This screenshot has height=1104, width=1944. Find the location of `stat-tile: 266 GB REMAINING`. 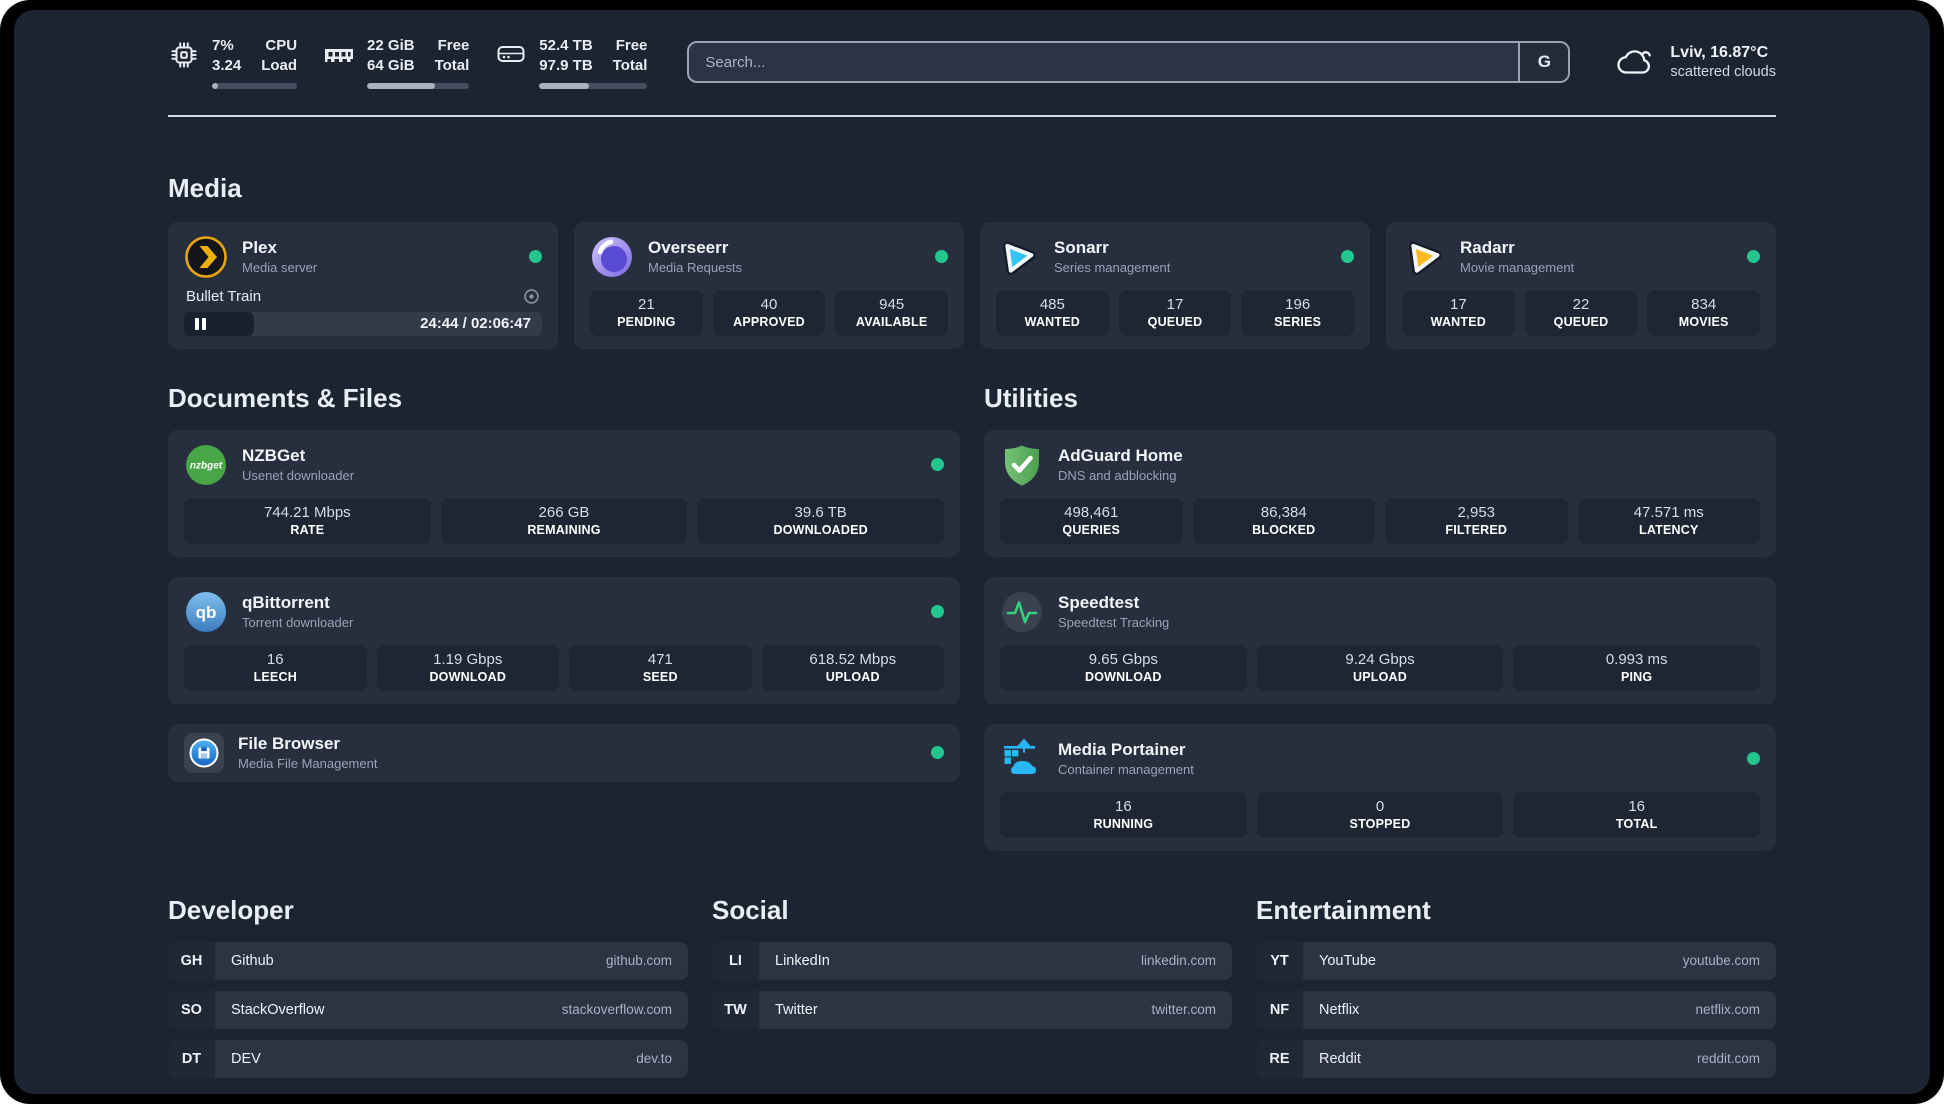

stat-tile: 266 GB REMAINING is located at coordinates (564, 520).